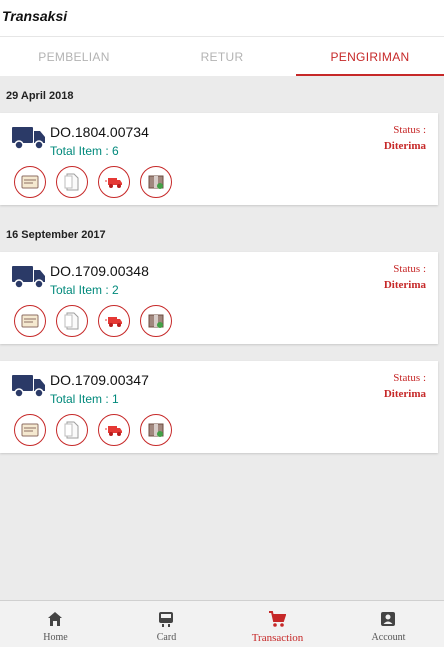  Describe the element at coordinates (84, 399) in the screenshot. I see `total-items: Total Item : 1` at that location.